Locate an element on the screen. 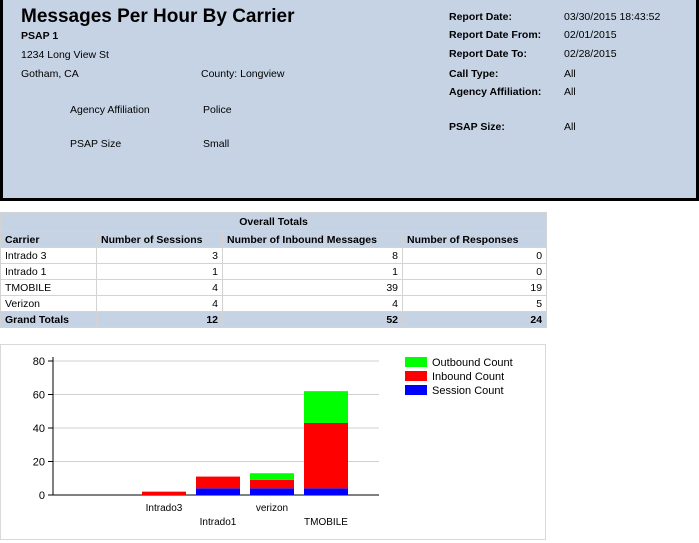 The width and height of the screenshot is (699, 543). sessions-cell: 3 is located at coordinates (159, 255).